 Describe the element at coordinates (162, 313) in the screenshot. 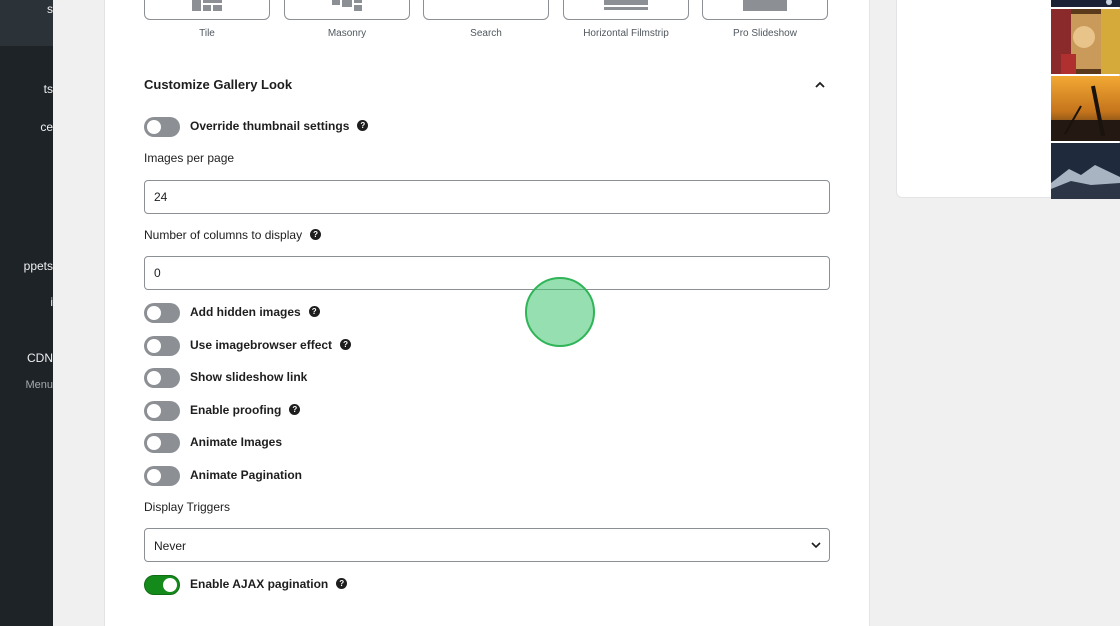

I see `add-hidden-images-toggle` at that location.